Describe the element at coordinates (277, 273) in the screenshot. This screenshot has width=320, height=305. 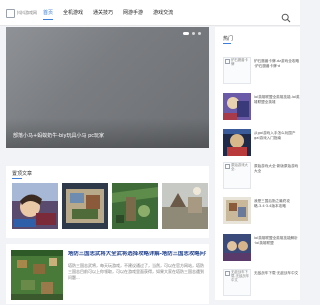
I see `sidebar-item-title: 无敌战车下载·无敌战车中文` at that location.